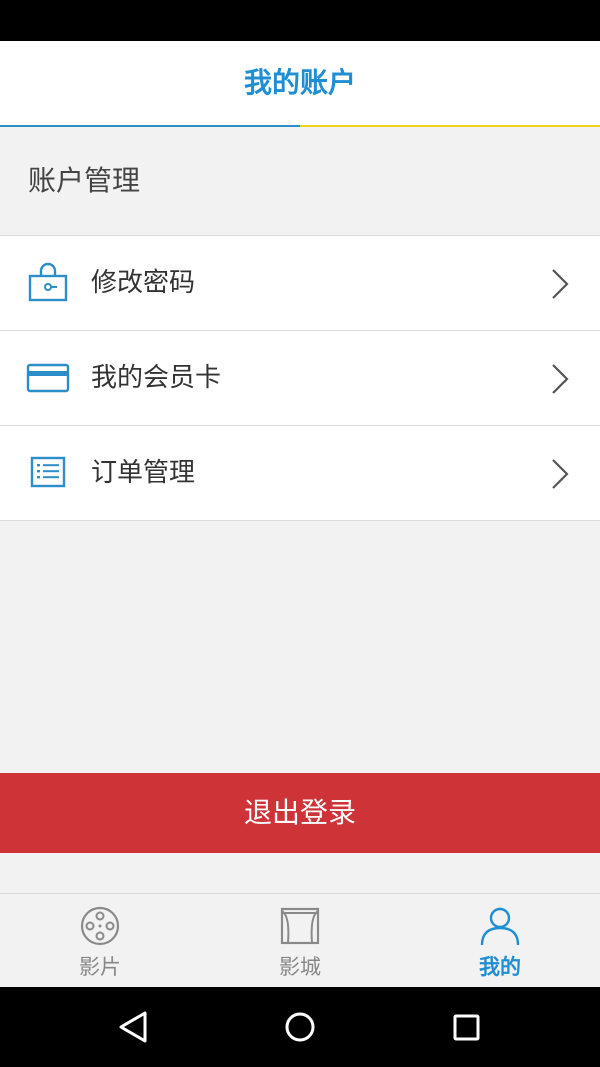  Describe the element at coordinates (450, 126) in the screenshot. I see `header-underline-accent` at that location.